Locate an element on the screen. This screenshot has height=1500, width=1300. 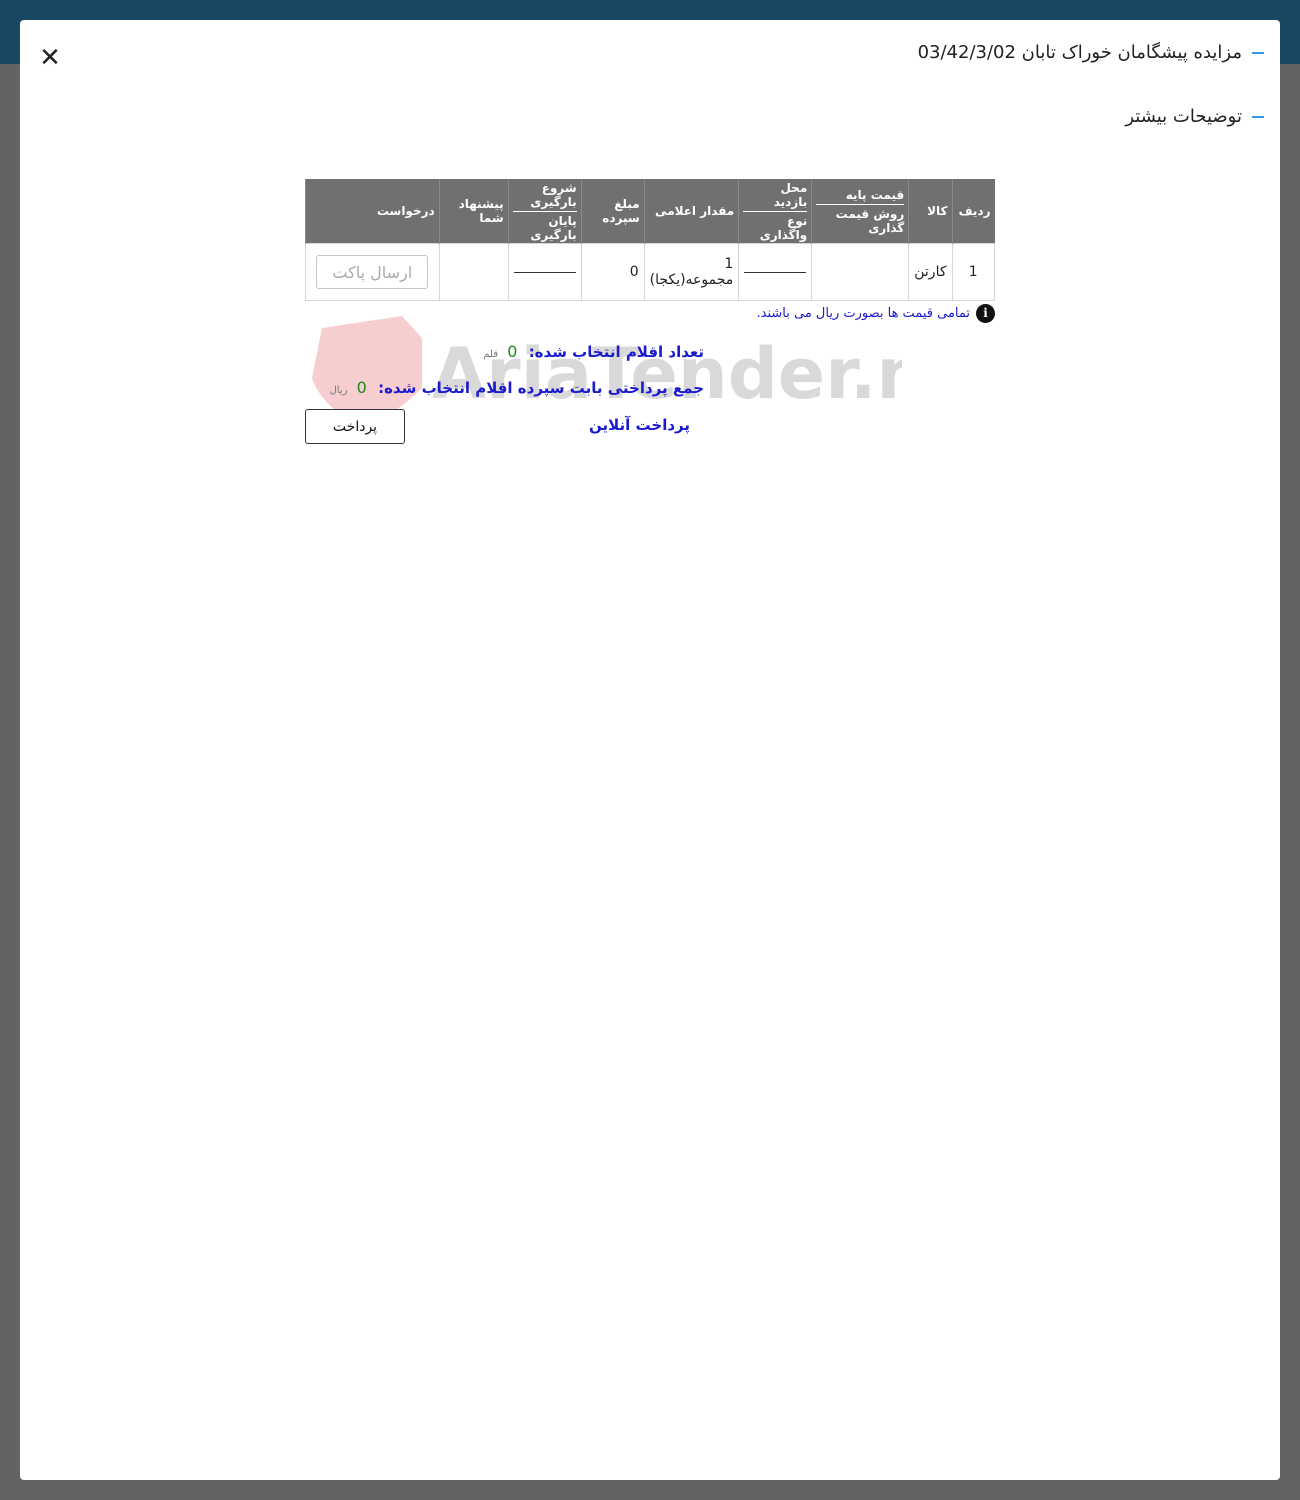
selected-items-summary: تعداد اقلام انتخاب شده: 0 قلم is located at coordinates (593, 351).